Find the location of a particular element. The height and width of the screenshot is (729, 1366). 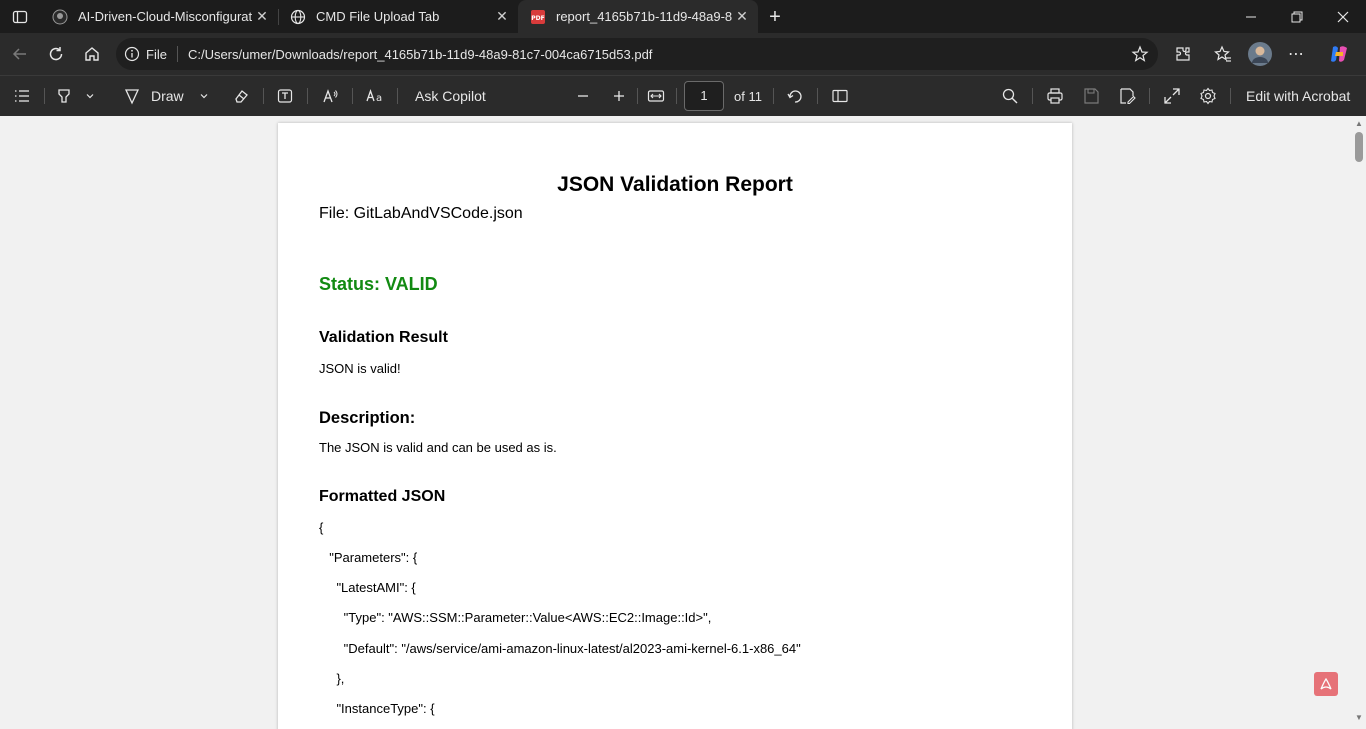

search-icon is located at coordinates (1010, 96).